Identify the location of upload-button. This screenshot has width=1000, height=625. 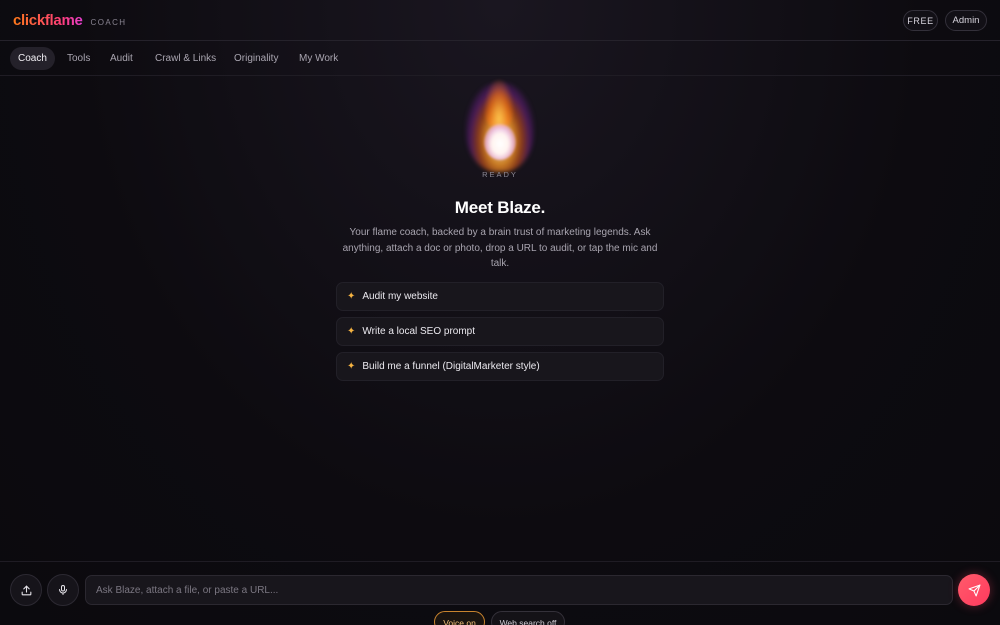
(26, 590).